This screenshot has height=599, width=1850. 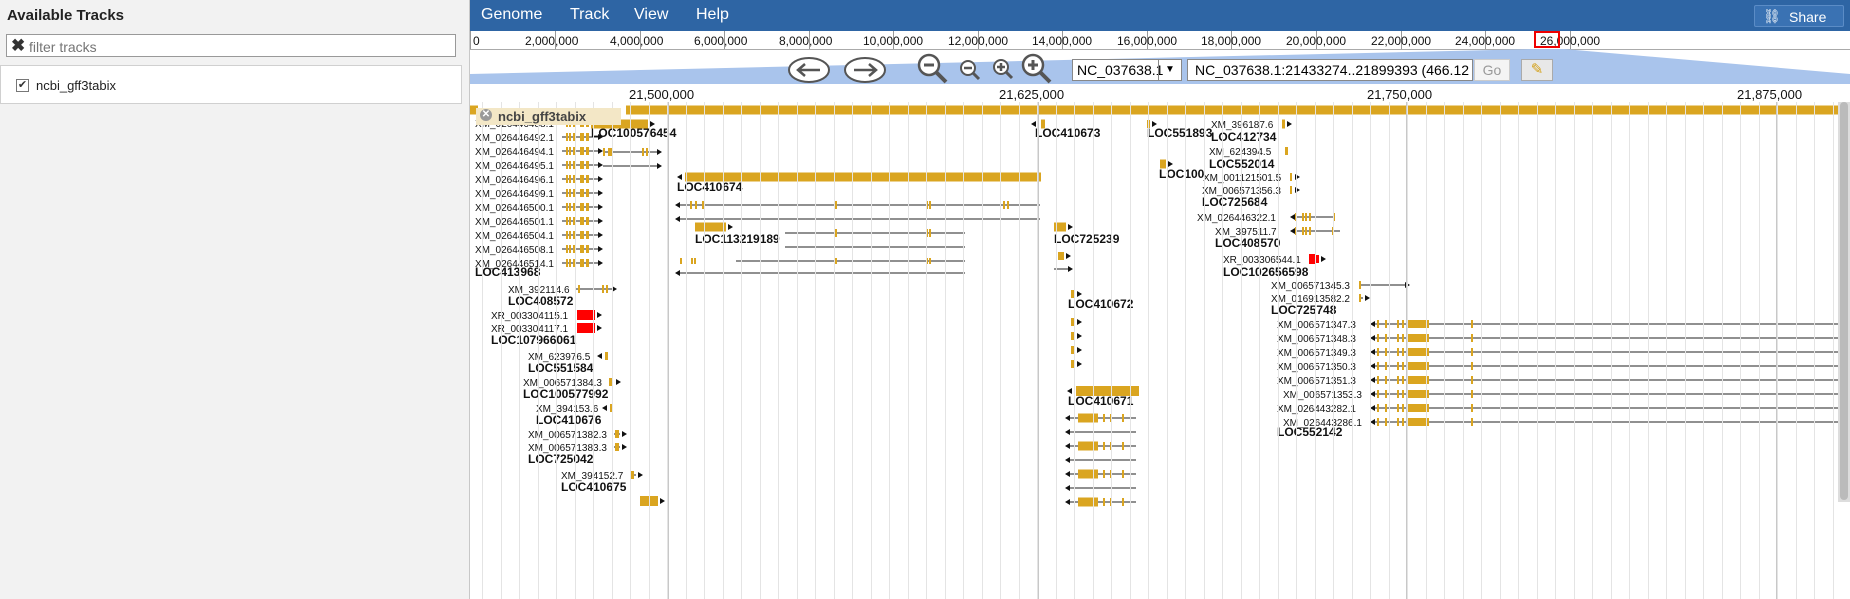 What do you see at coordinates (76, 85) in the screenshot?
I see `track-label: ncbi_gff3tabix` at bounding box center [76, 85].